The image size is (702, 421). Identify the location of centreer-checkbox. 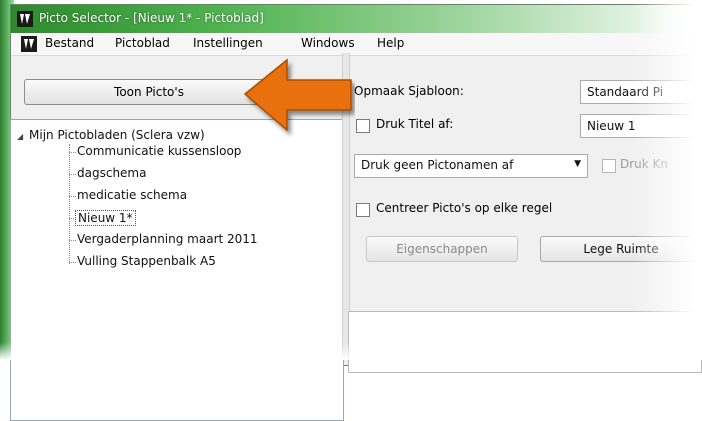
(363, 210).